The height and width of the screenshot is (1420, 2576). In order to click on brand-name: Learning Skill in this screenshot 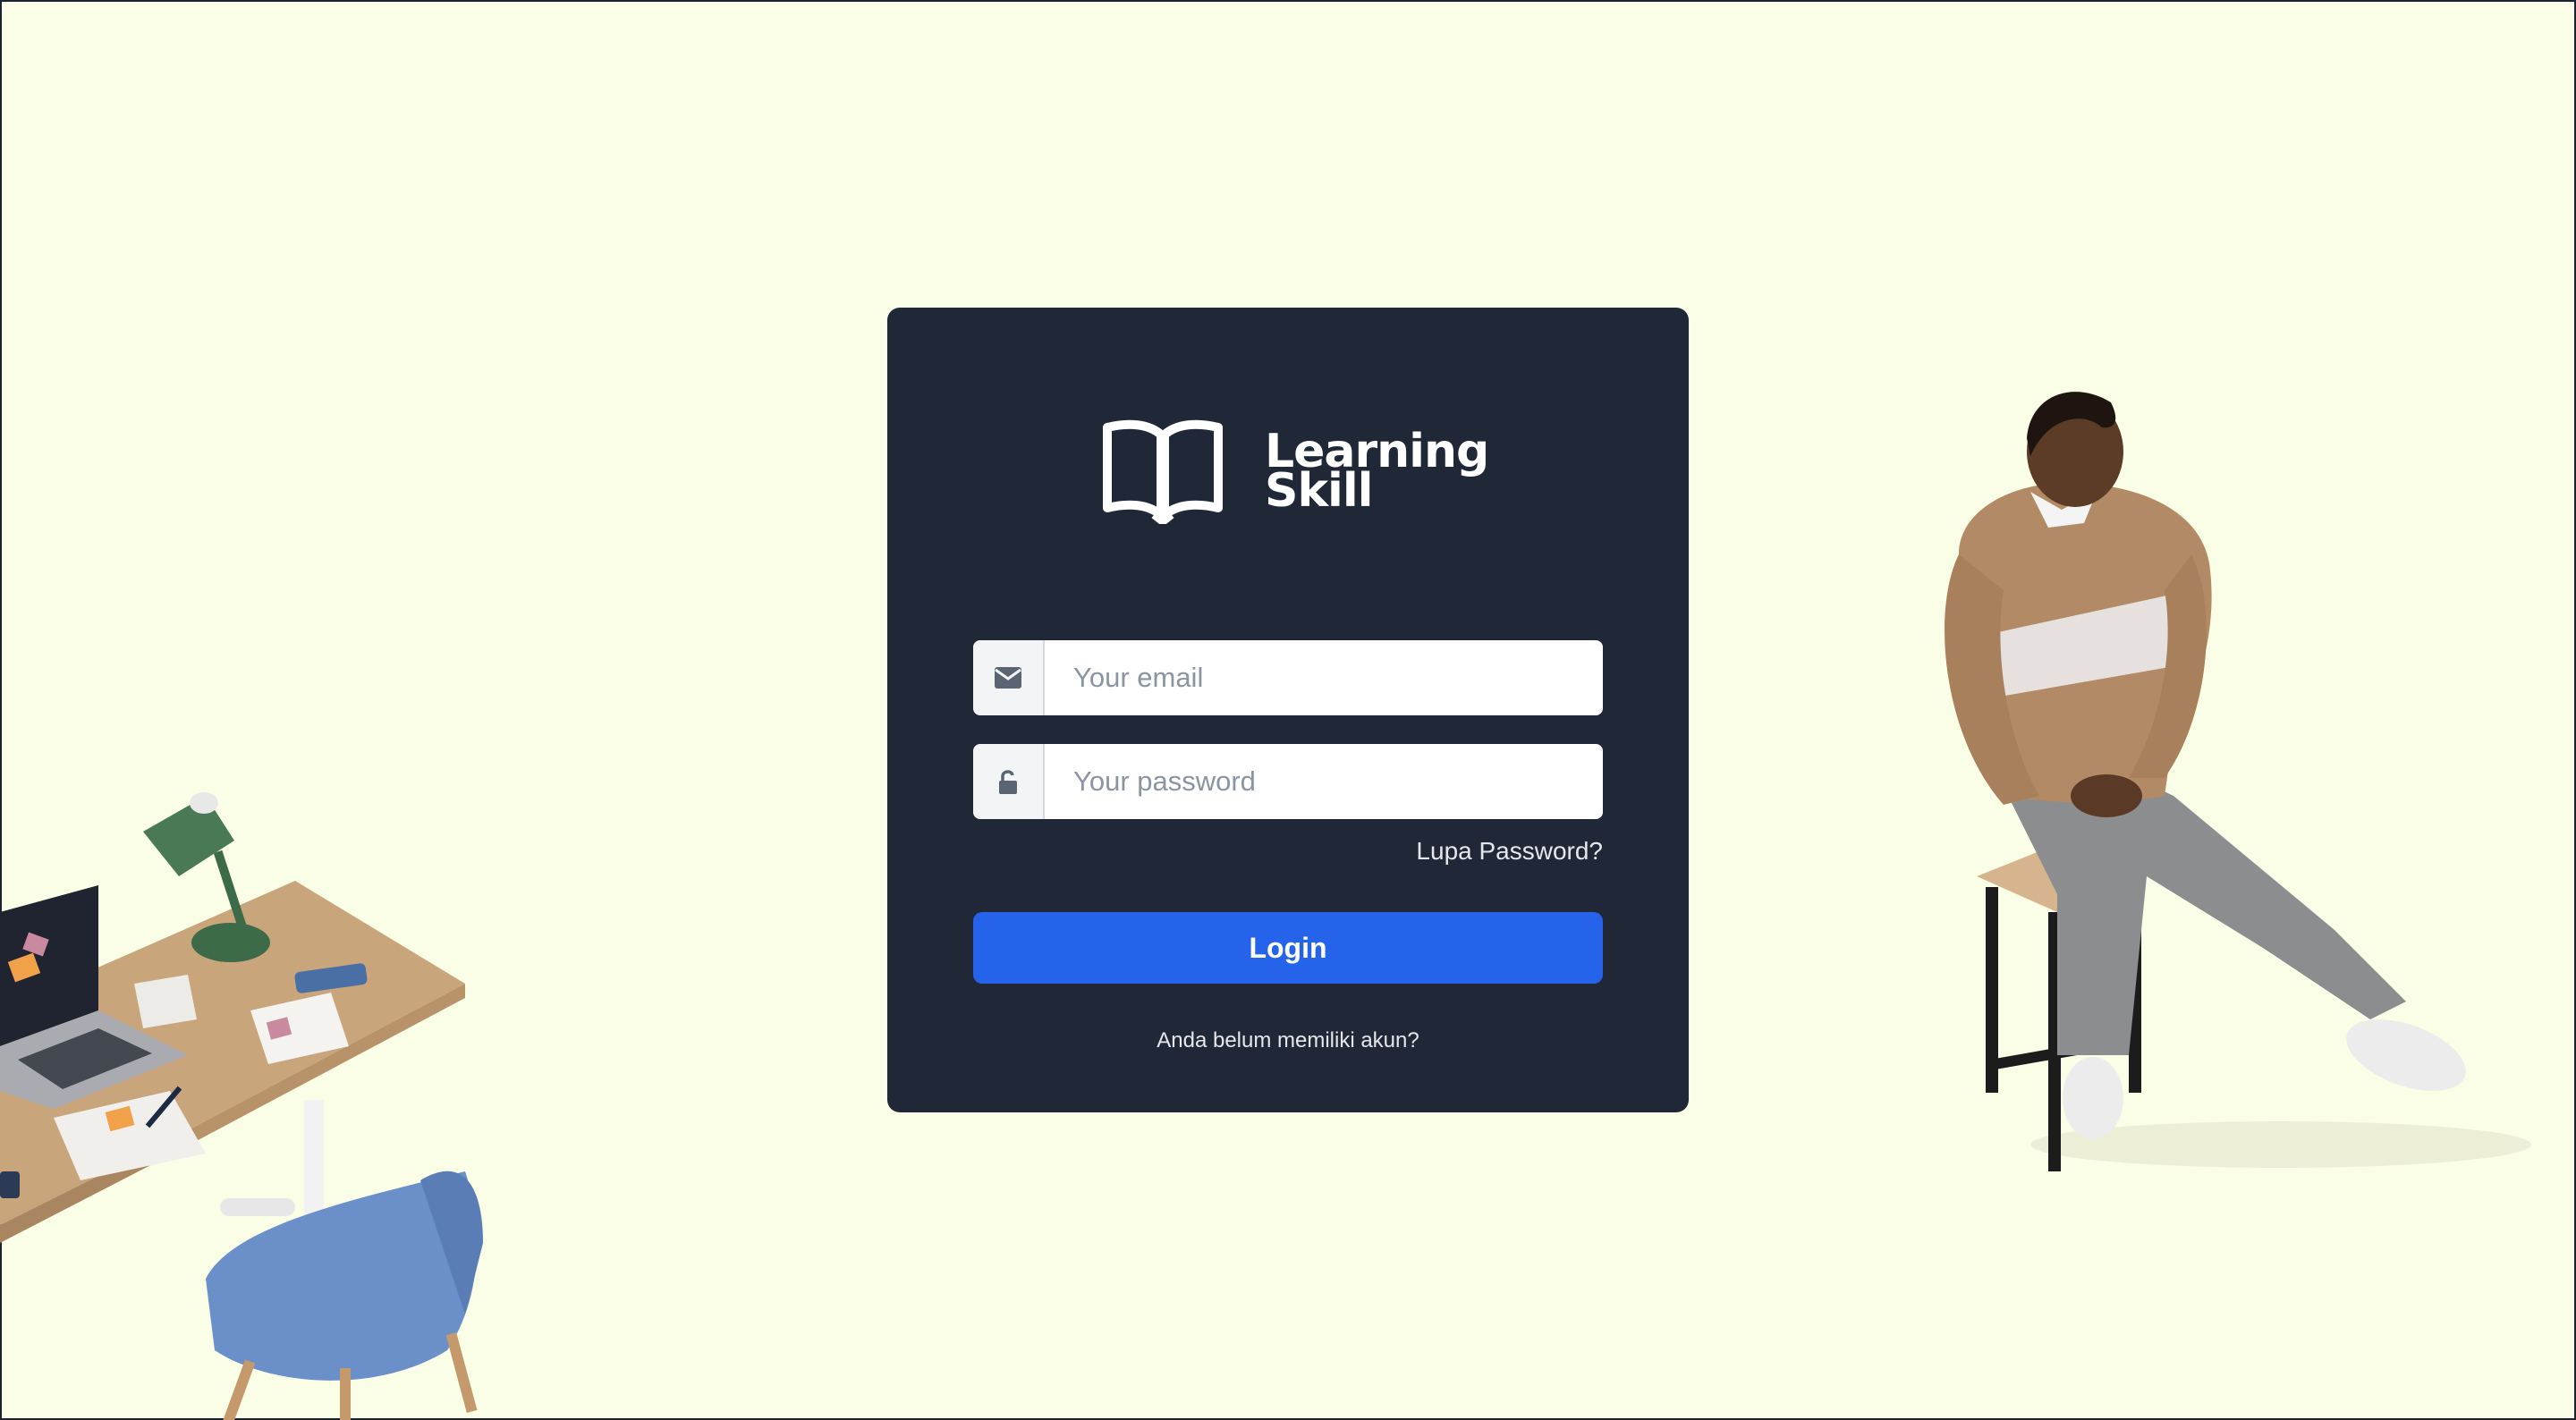, I will do `click(1377, 471)`.